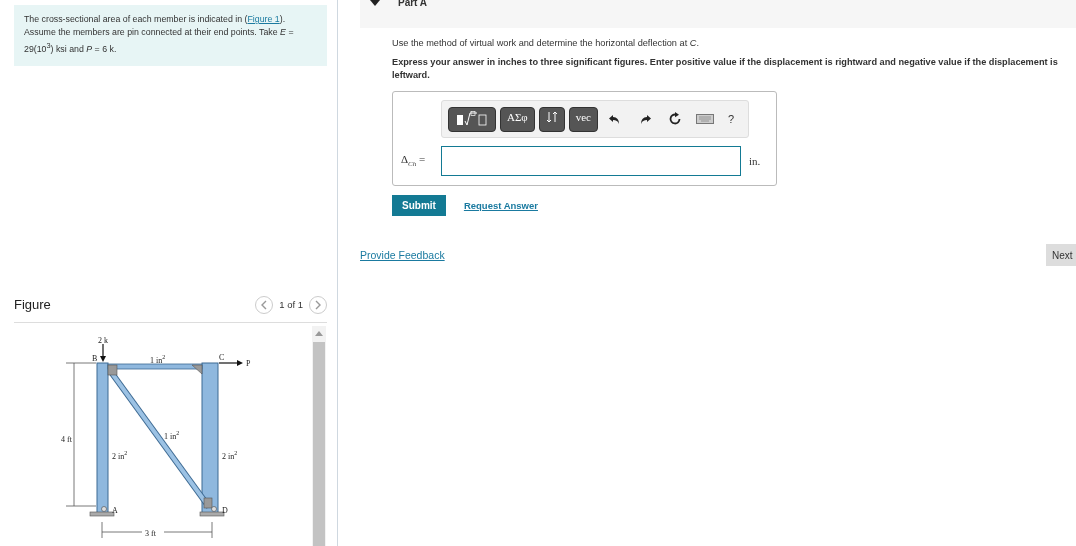 The width and height of the screenshot is (1076, 546). I want to click on up-down-arrows-icon, so click(551, 116).